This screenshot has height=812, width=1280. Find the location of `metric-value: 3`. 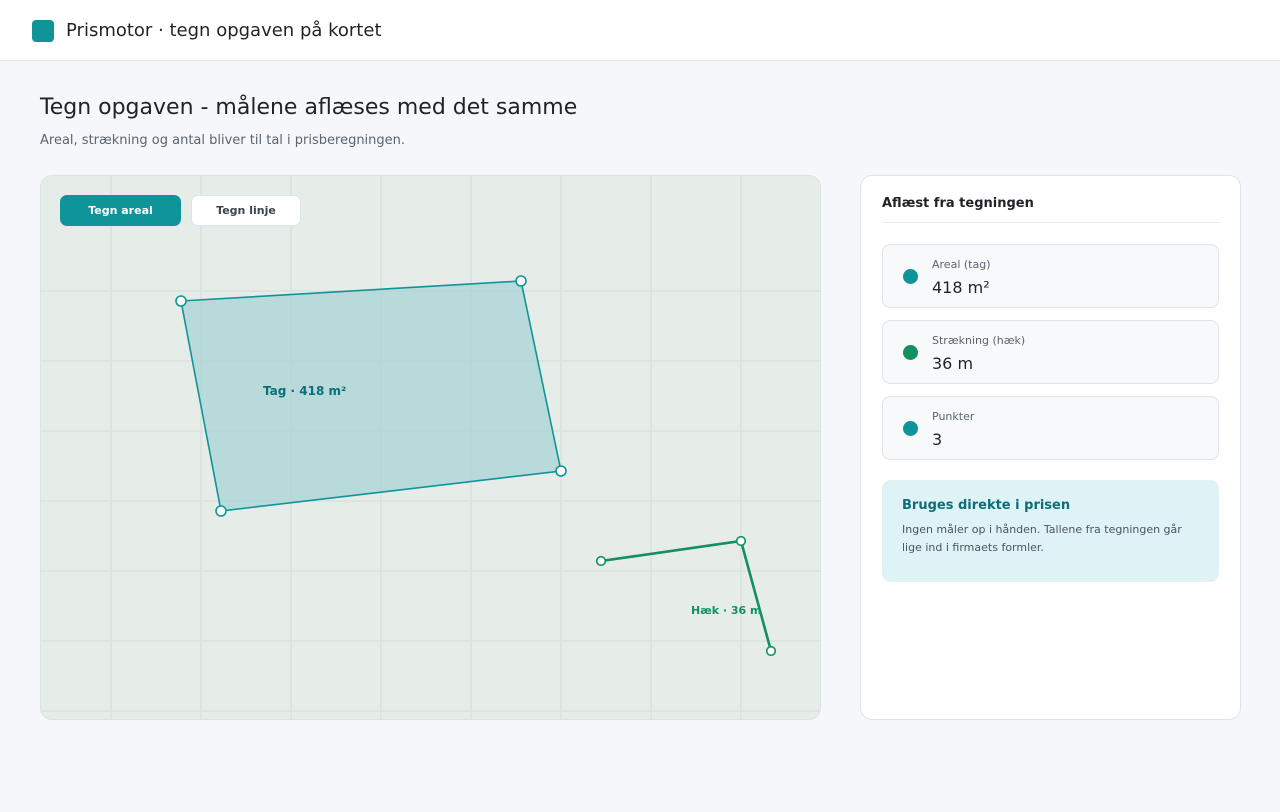

metric-value: 3 is located at coordinates (937, 439).